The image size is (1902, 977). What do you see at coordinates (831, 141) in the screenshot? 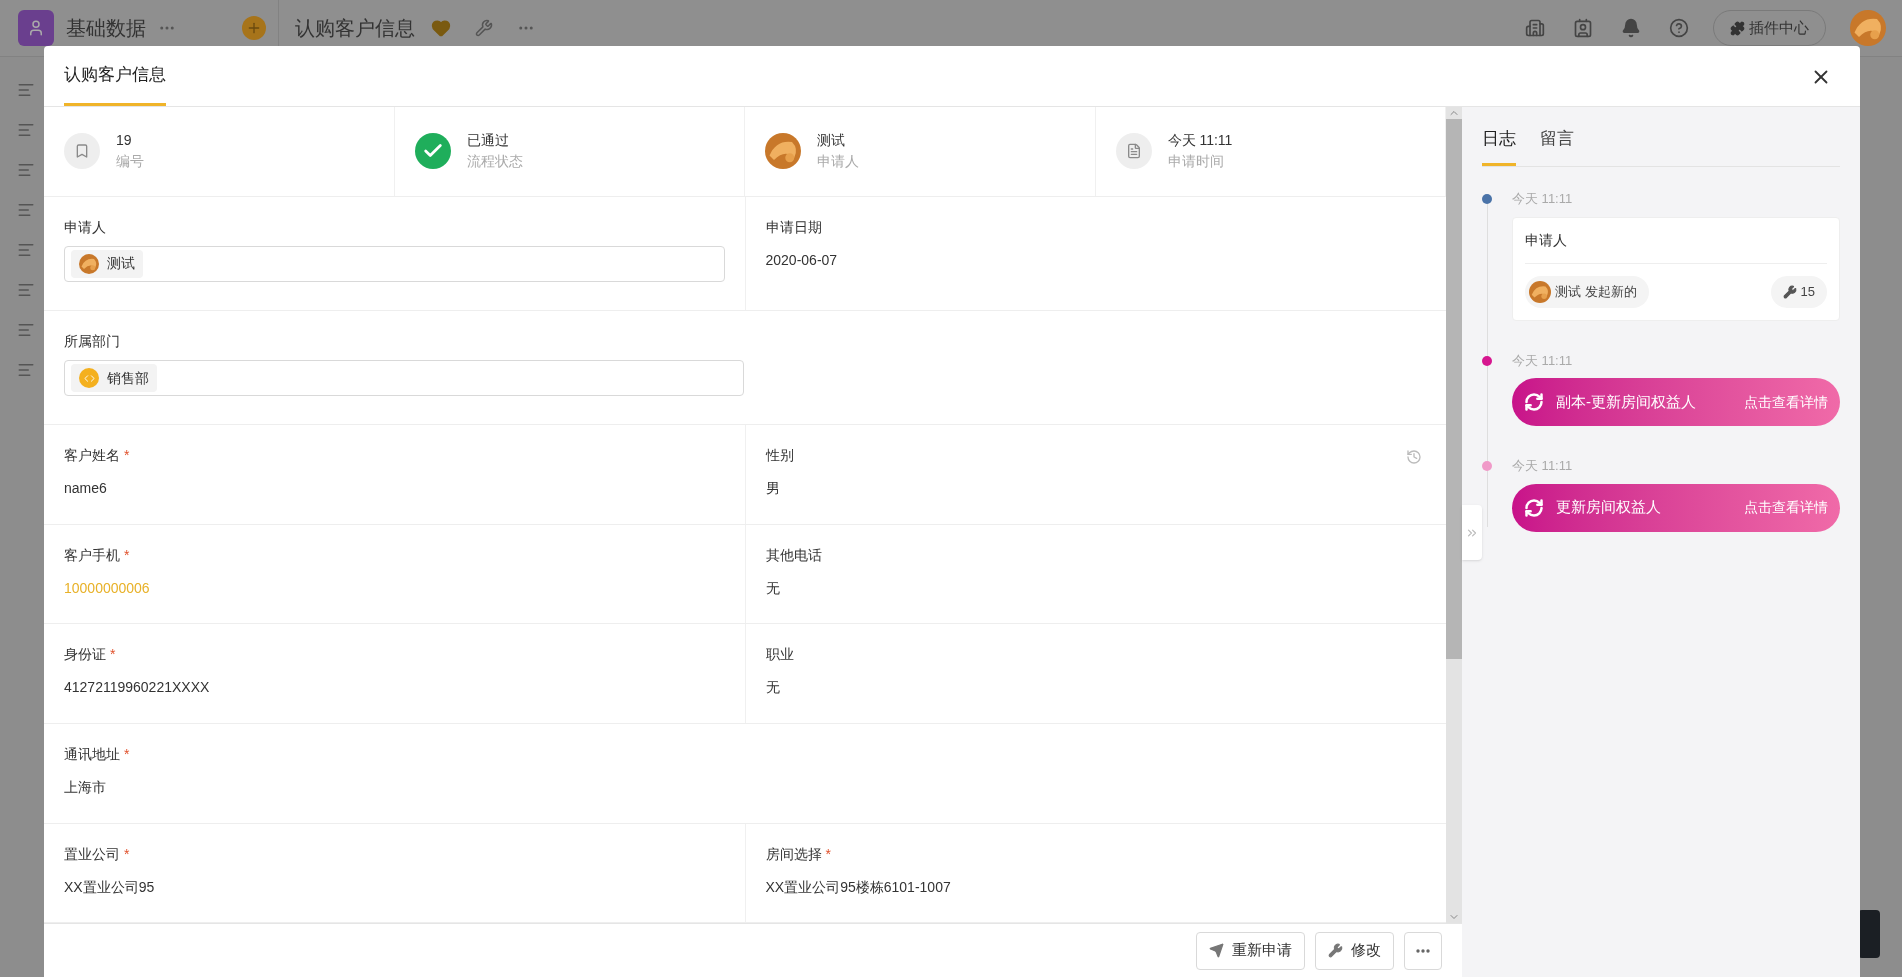
I see `summary-value: 测试` at bounding box center [831, 141].